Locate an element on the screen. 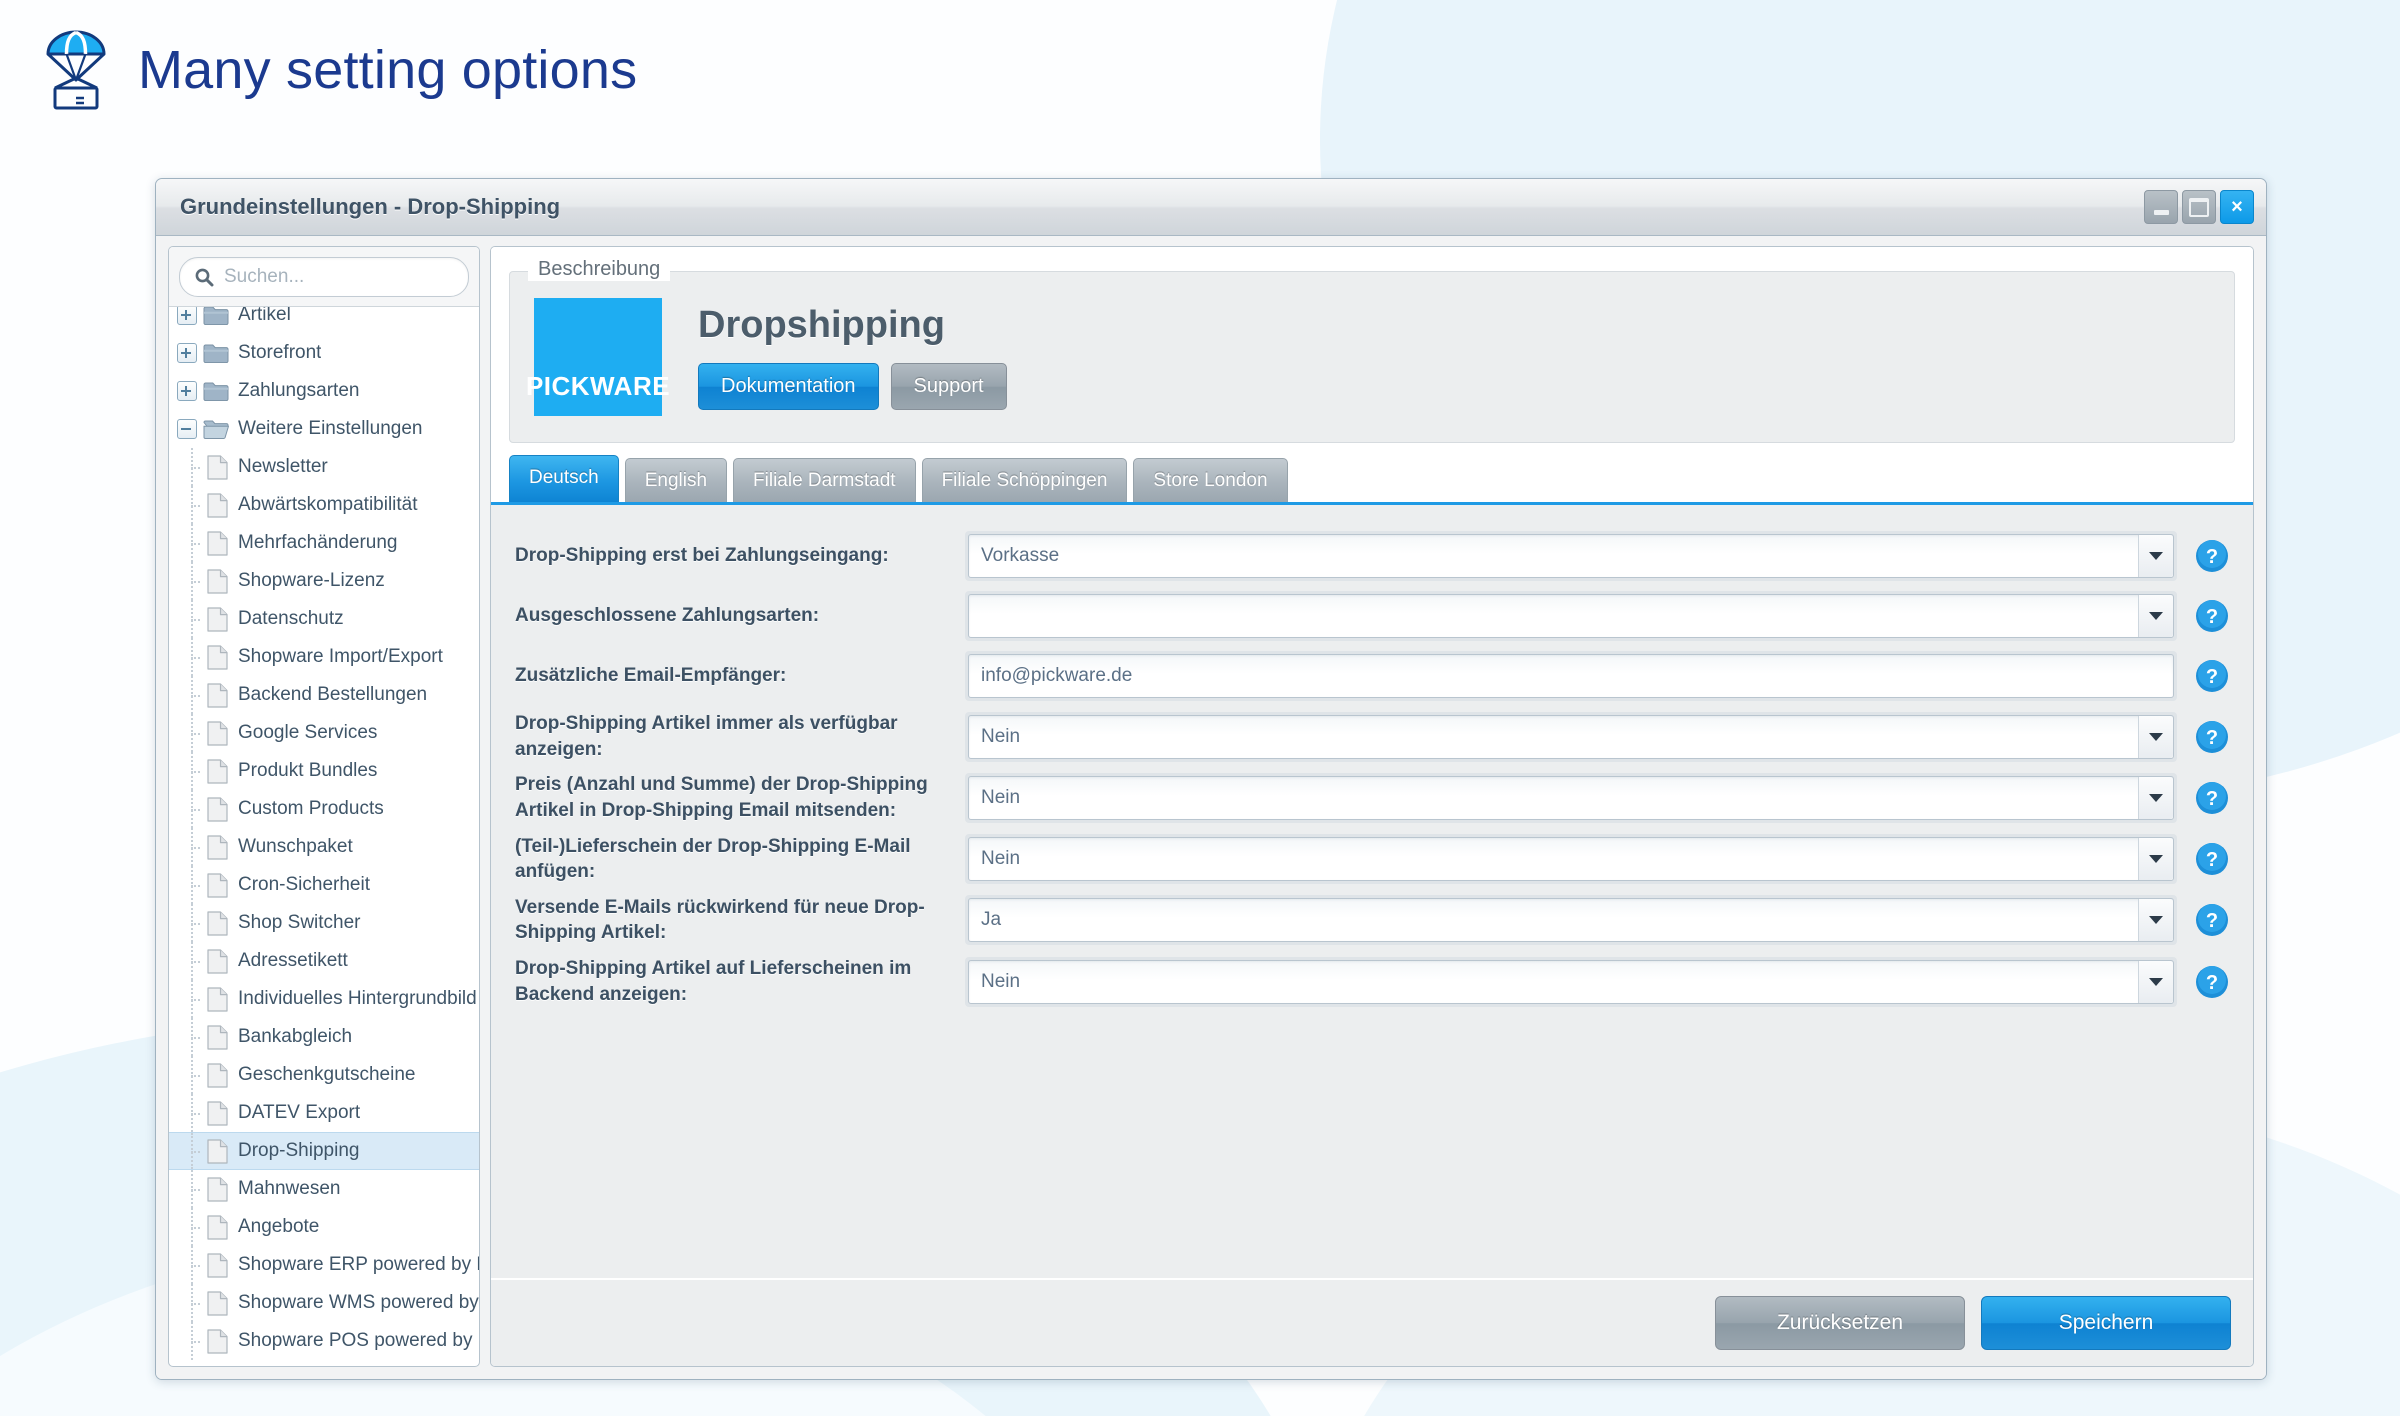 The height and width of the screenshot is (1416, 2400). text-field: info@pickware.de is located at coordinates (1571, 676).